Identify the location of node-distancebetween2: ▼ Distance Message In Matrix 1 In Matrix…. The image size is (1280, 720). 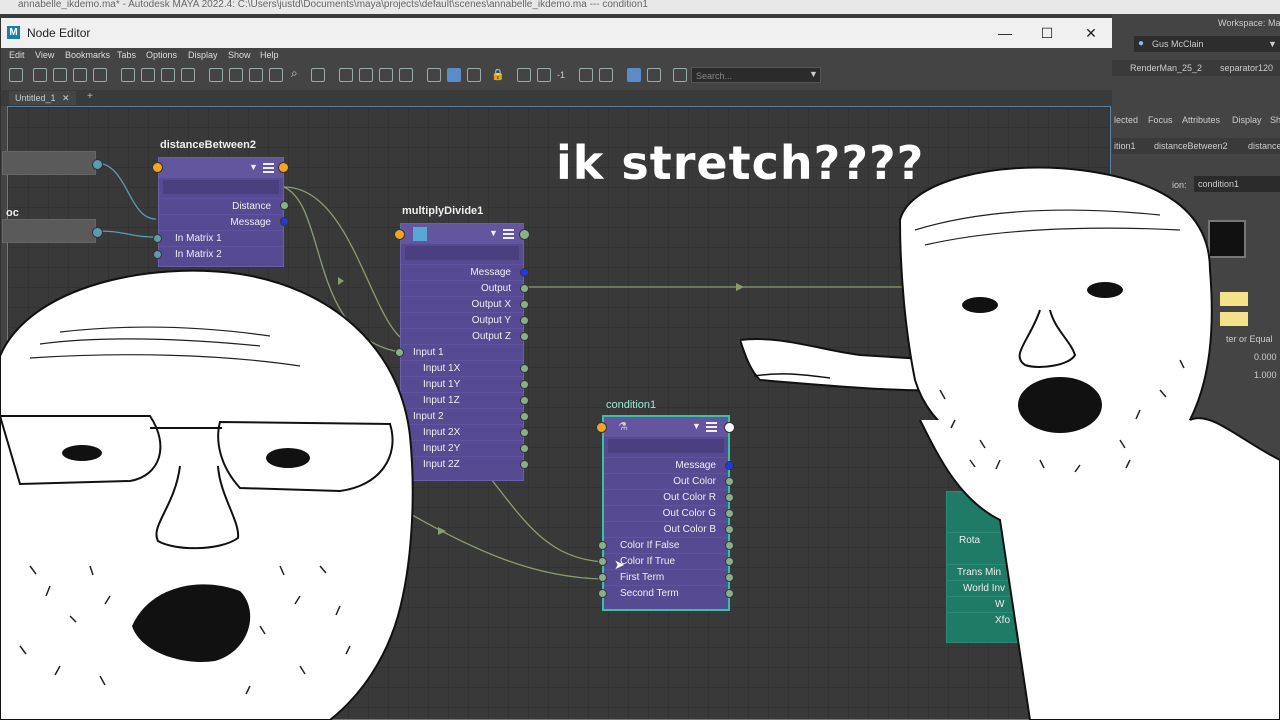
(221, 212).